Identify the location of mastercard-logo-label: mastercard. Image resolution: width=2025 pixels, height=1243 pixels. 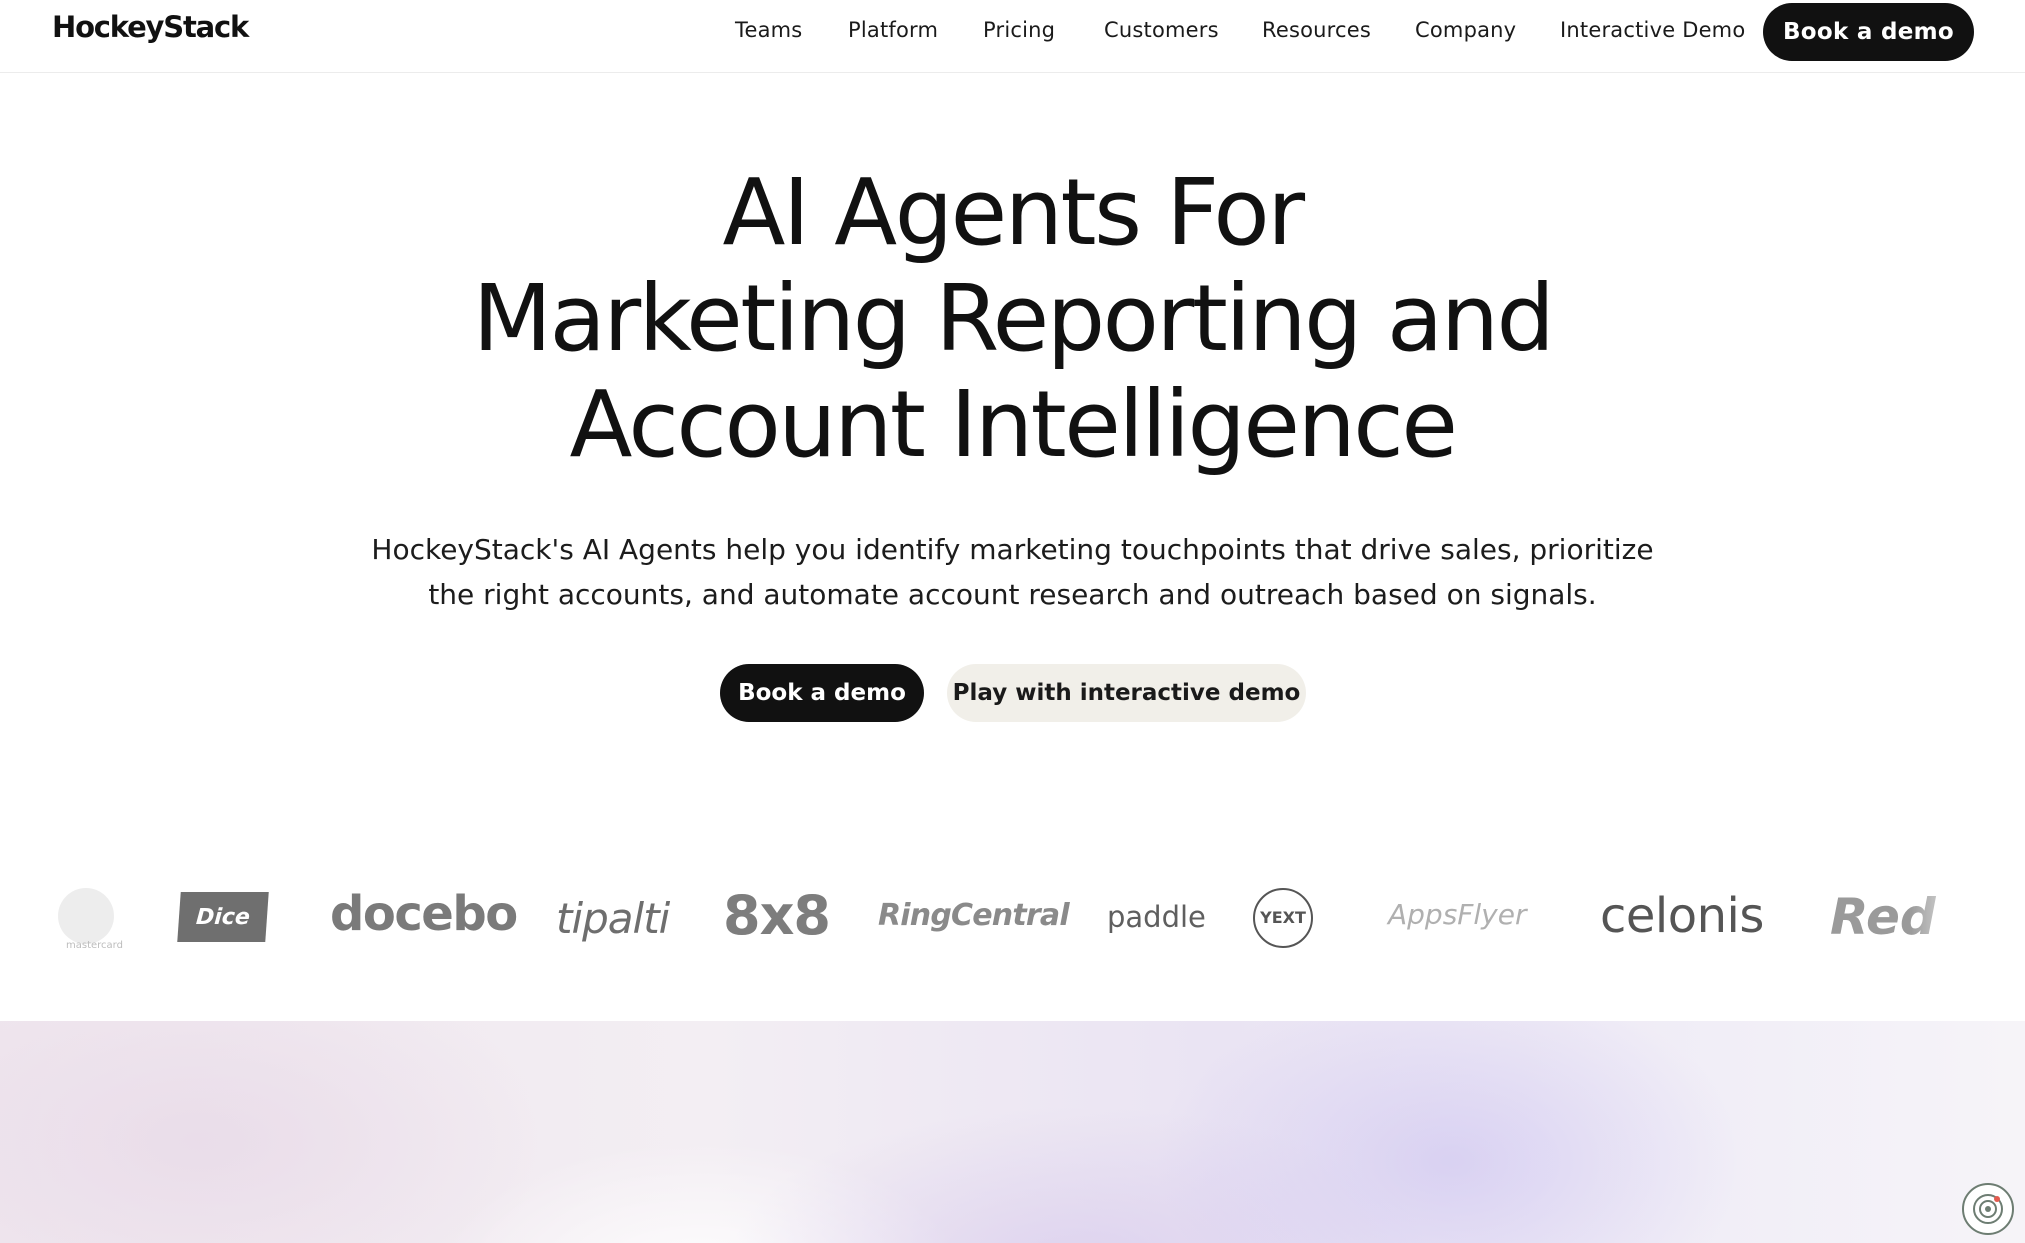
(94, 945).